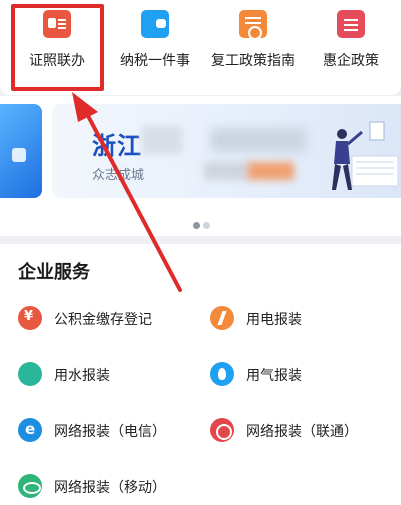 Image resolution: width=401 pixels, height=505 pixels. Describe the element at coordinates (351, 24) in the screenshot. I see `enterprise-policy-icon` at that location.